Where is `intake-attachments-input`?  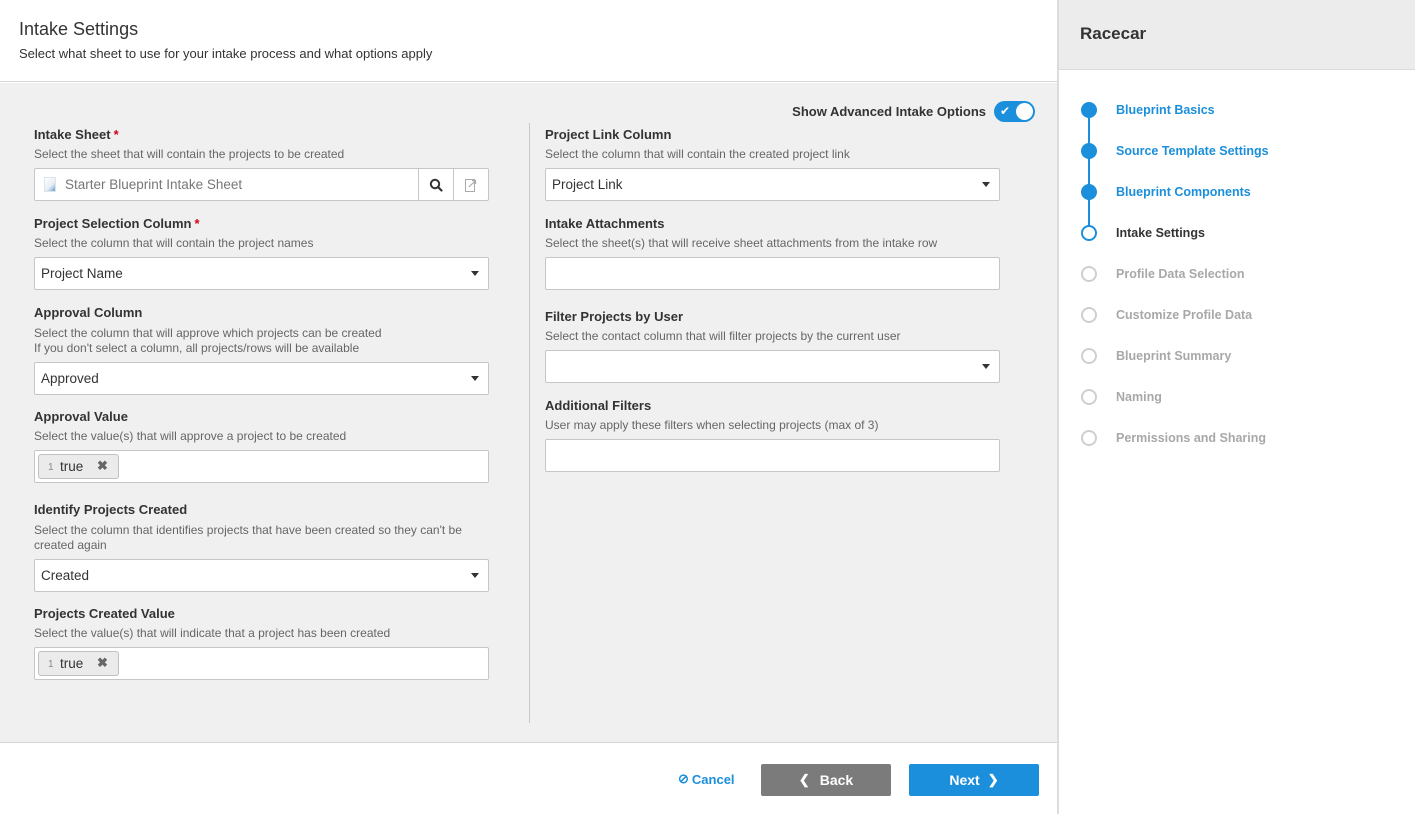 intake-attachments-input is located at coordinates (772, 273).